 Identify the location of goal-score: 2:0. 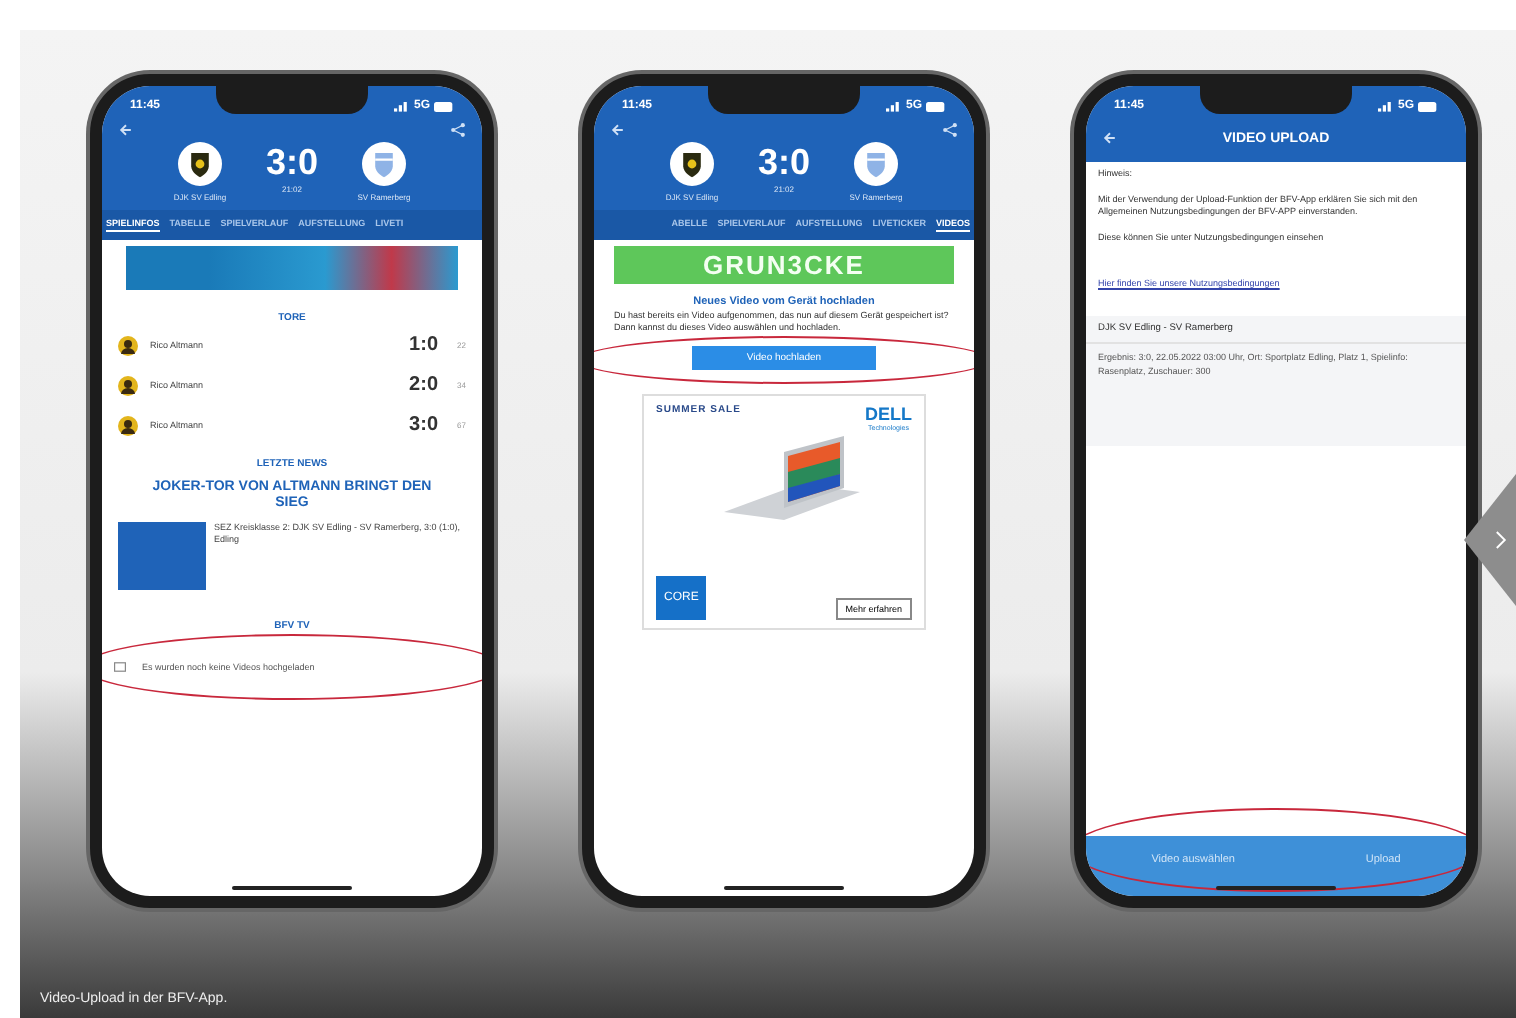
(423, 385).